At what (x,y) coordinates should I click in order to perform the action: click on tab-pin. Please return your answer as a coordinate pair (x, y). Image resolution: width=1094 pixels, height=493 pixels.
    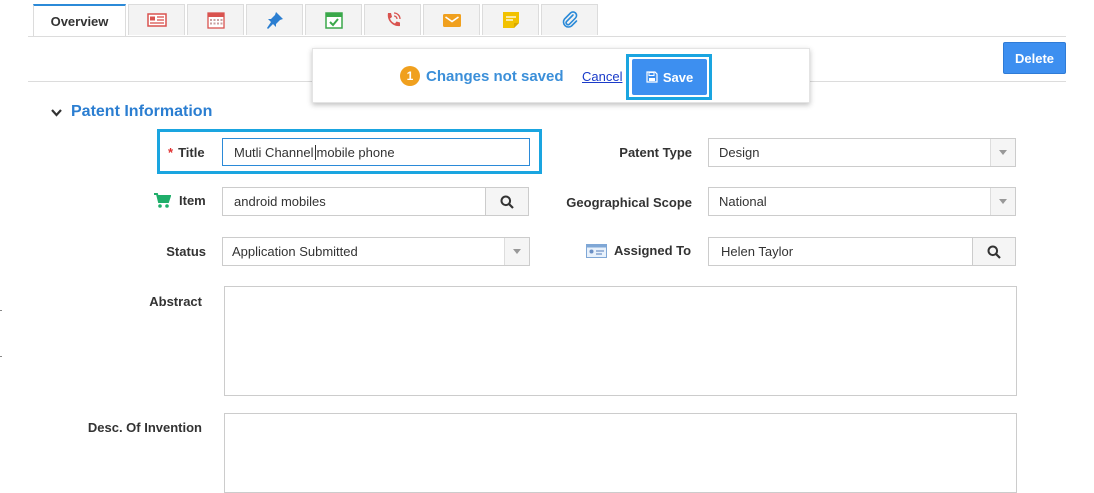
    Looking at the image, I should click on (274, 19).